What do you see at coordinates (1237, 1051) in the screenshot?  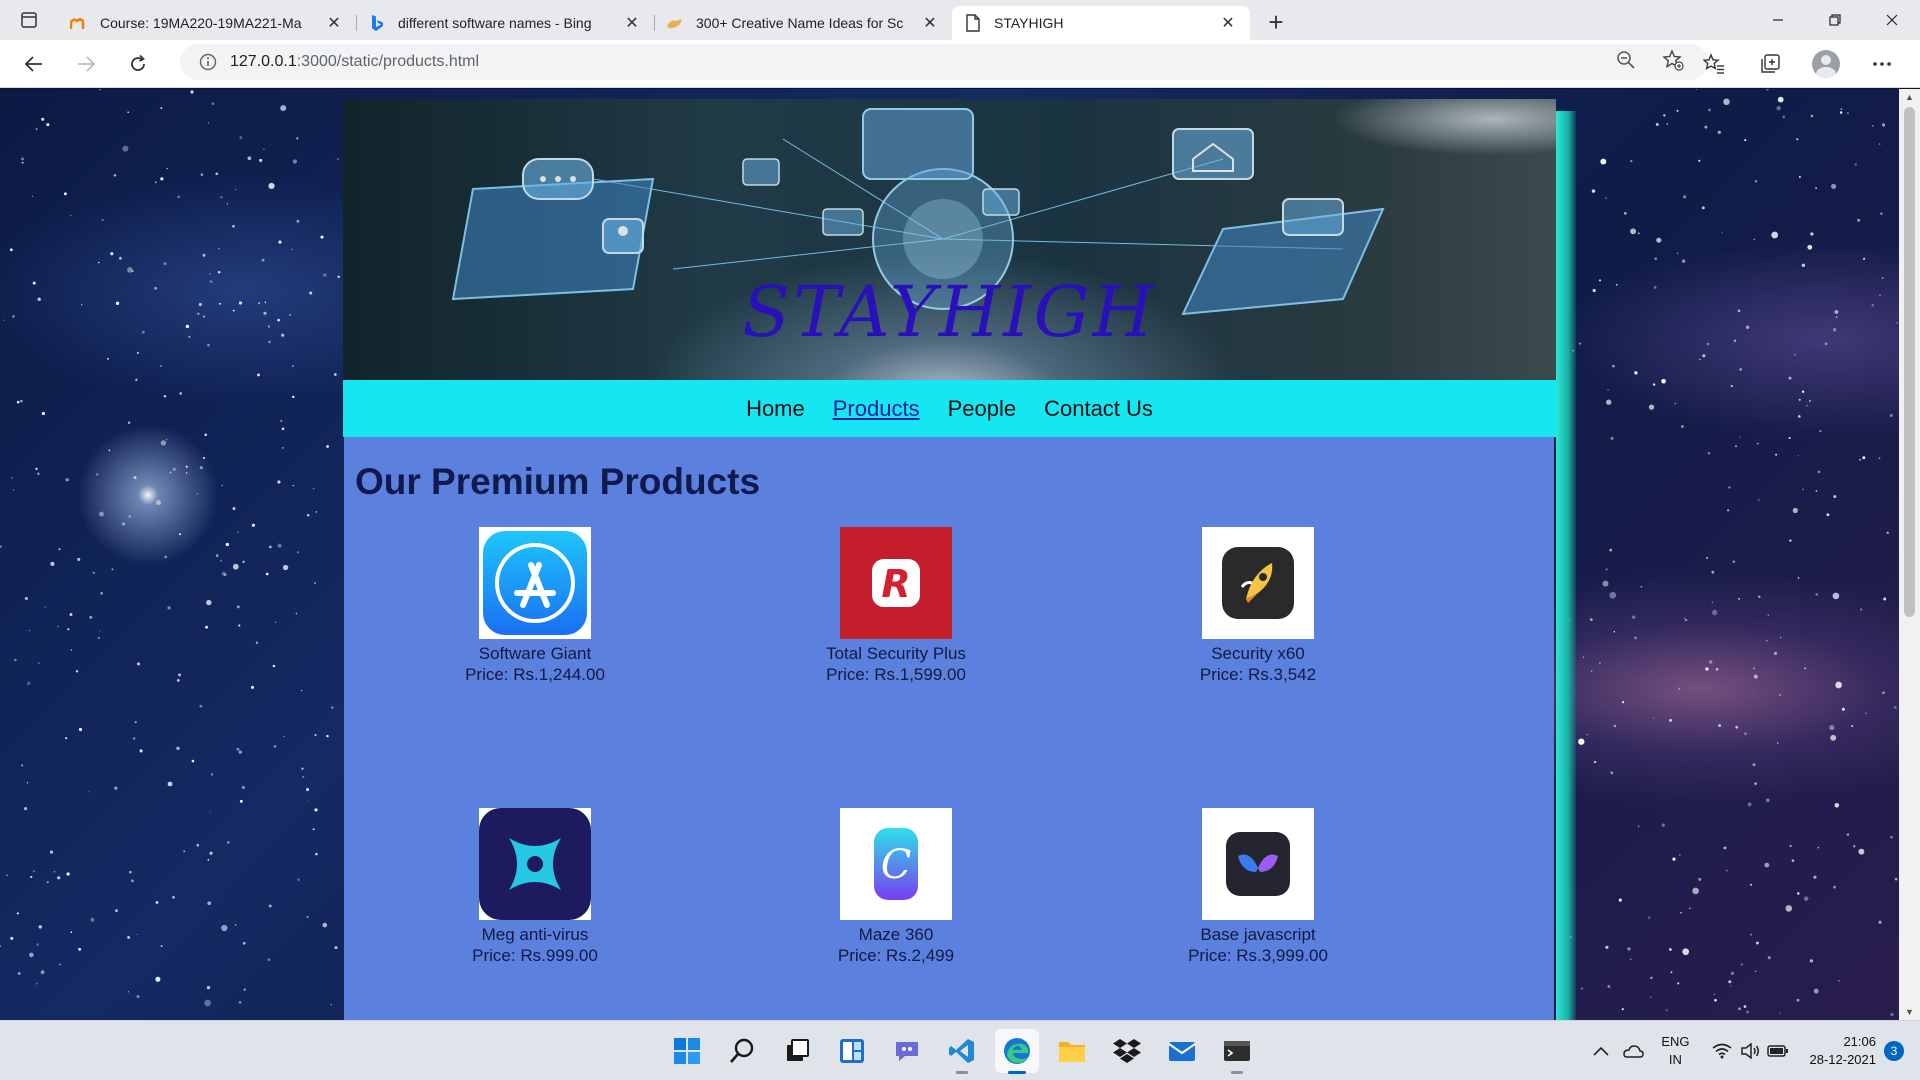 I see `terminal-button` at bounding box center [1237, 1051].